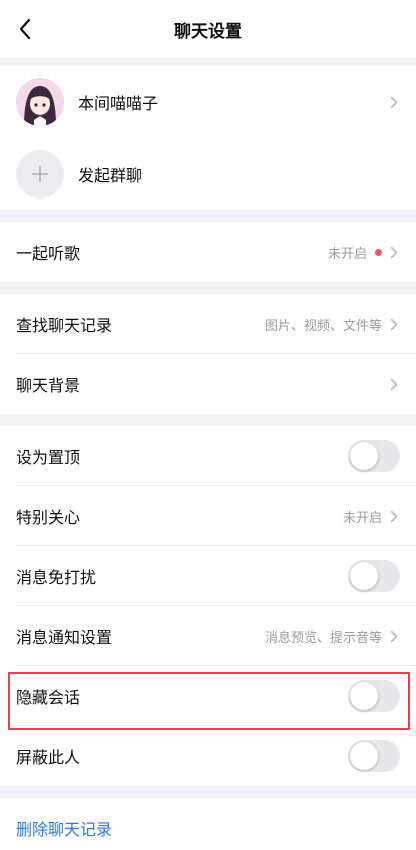  I want to click on pin-to-top-row: 设为置顶, so click(208, 456).